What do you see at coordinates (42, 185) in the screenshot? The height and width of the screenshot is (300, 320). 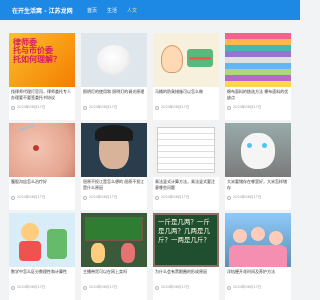 I see `article-title: 腹股沟疝怎么治疗好` at bounding box center [42, 185].